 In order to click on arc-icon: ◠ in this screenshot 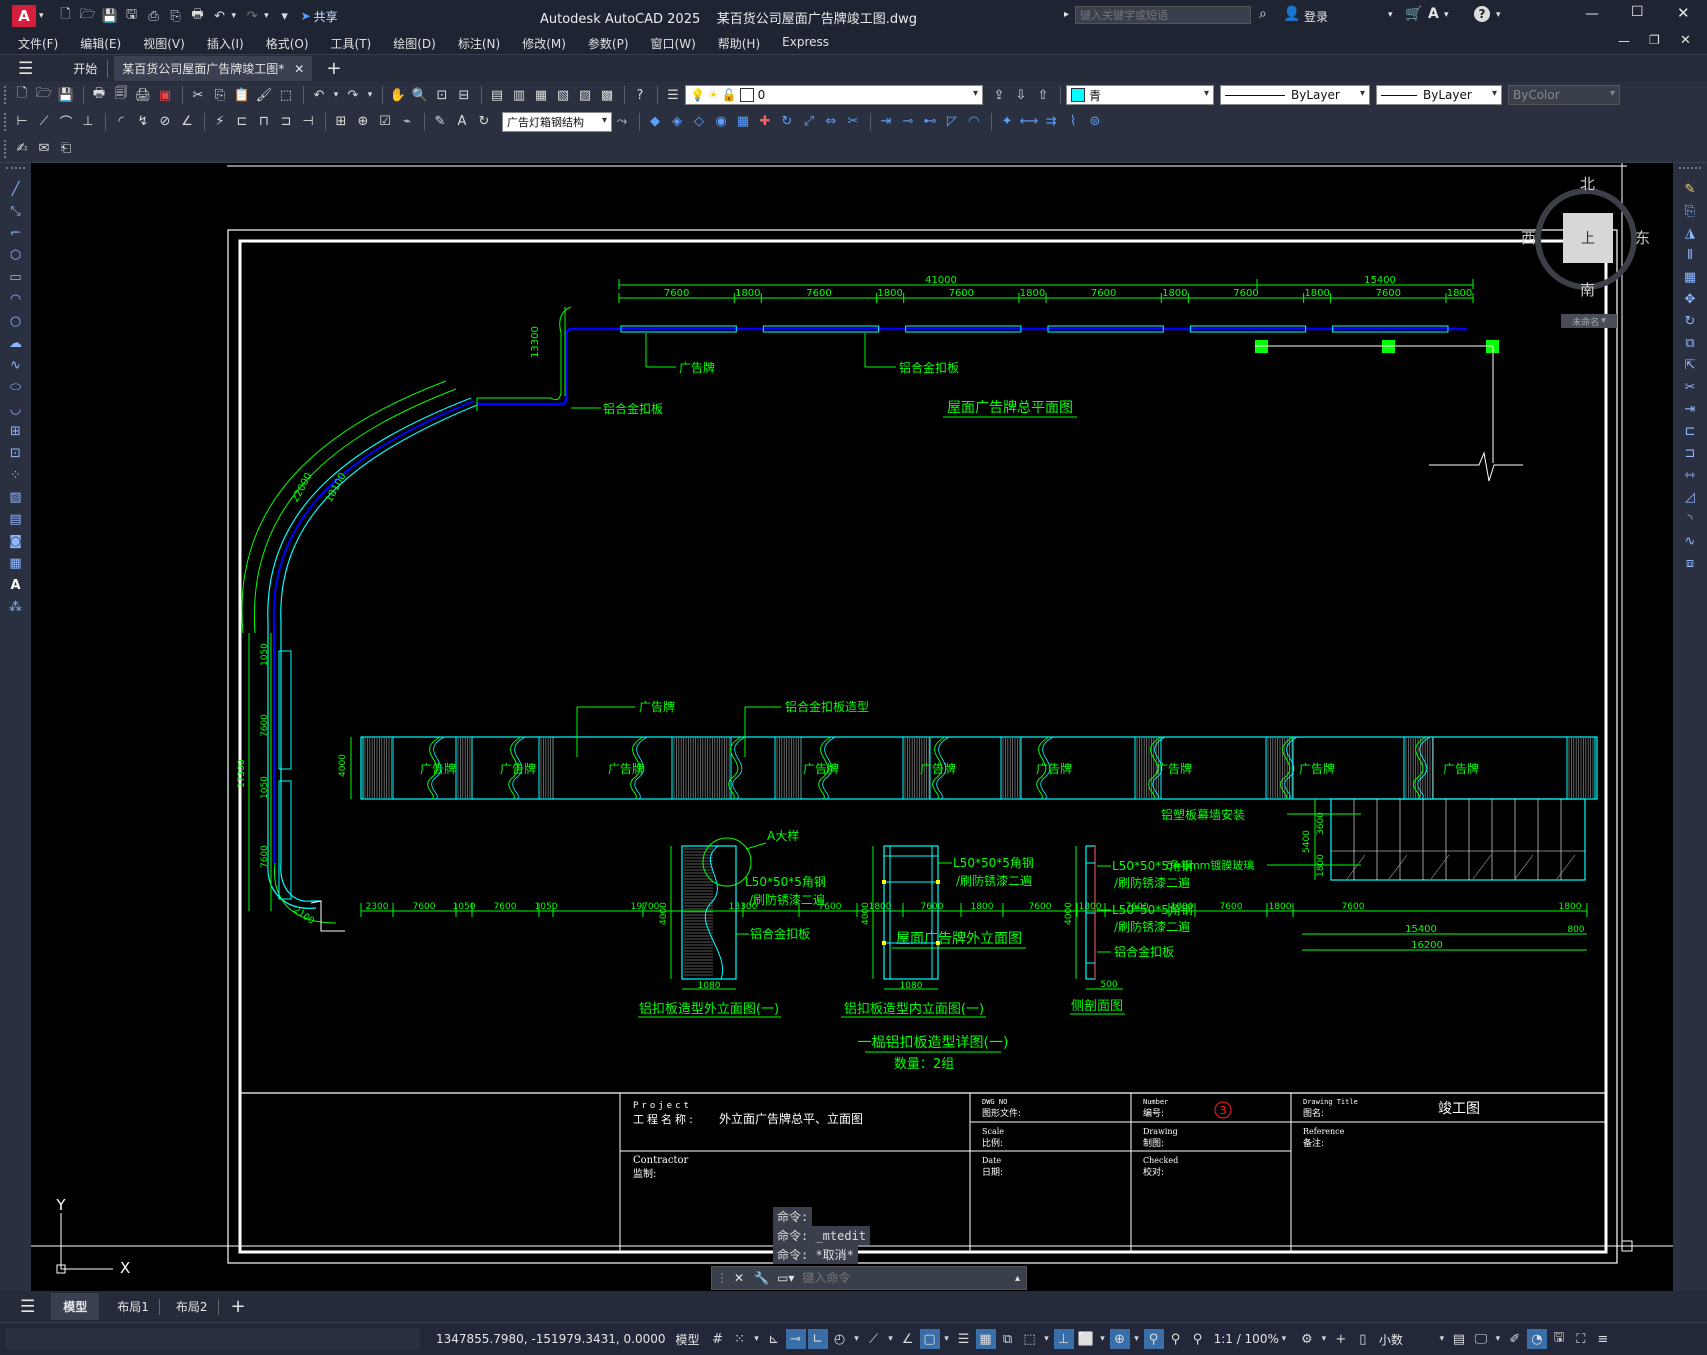, I will do `click(16, 299)`.